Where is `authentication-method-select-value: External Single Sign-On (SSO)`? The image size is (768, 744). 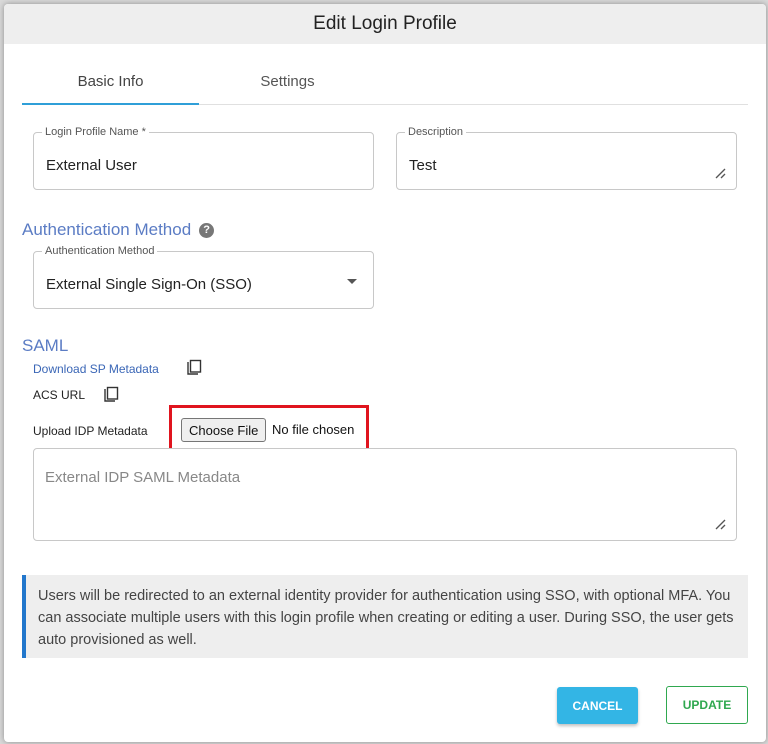 authentication-method-select-value: External Single Sign-On (SSO) is located at coordinates (149, 284).